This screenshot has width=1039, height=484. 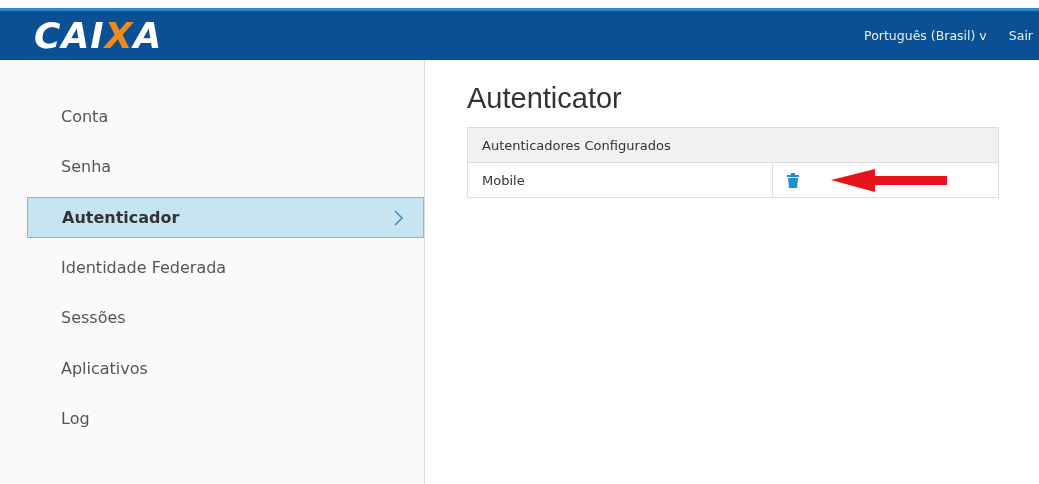 What do you see at coordinates (225, 317) in the screenshot?
I see `sidebar-item: Sessões` at bounding box center [225, 317].